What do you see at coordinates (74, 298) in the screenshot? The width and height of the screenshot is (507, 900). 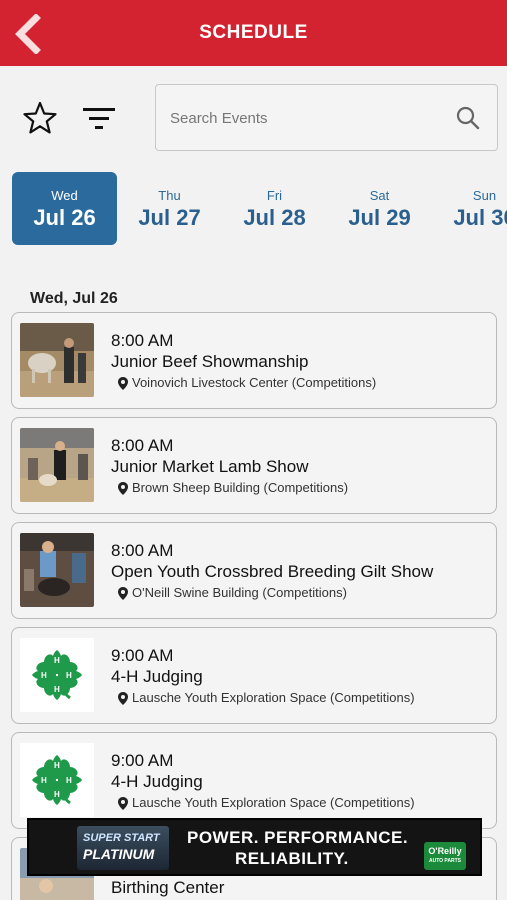 I see `section-date-heading: Wed, Jul 26` at bounding box center [74, 298].